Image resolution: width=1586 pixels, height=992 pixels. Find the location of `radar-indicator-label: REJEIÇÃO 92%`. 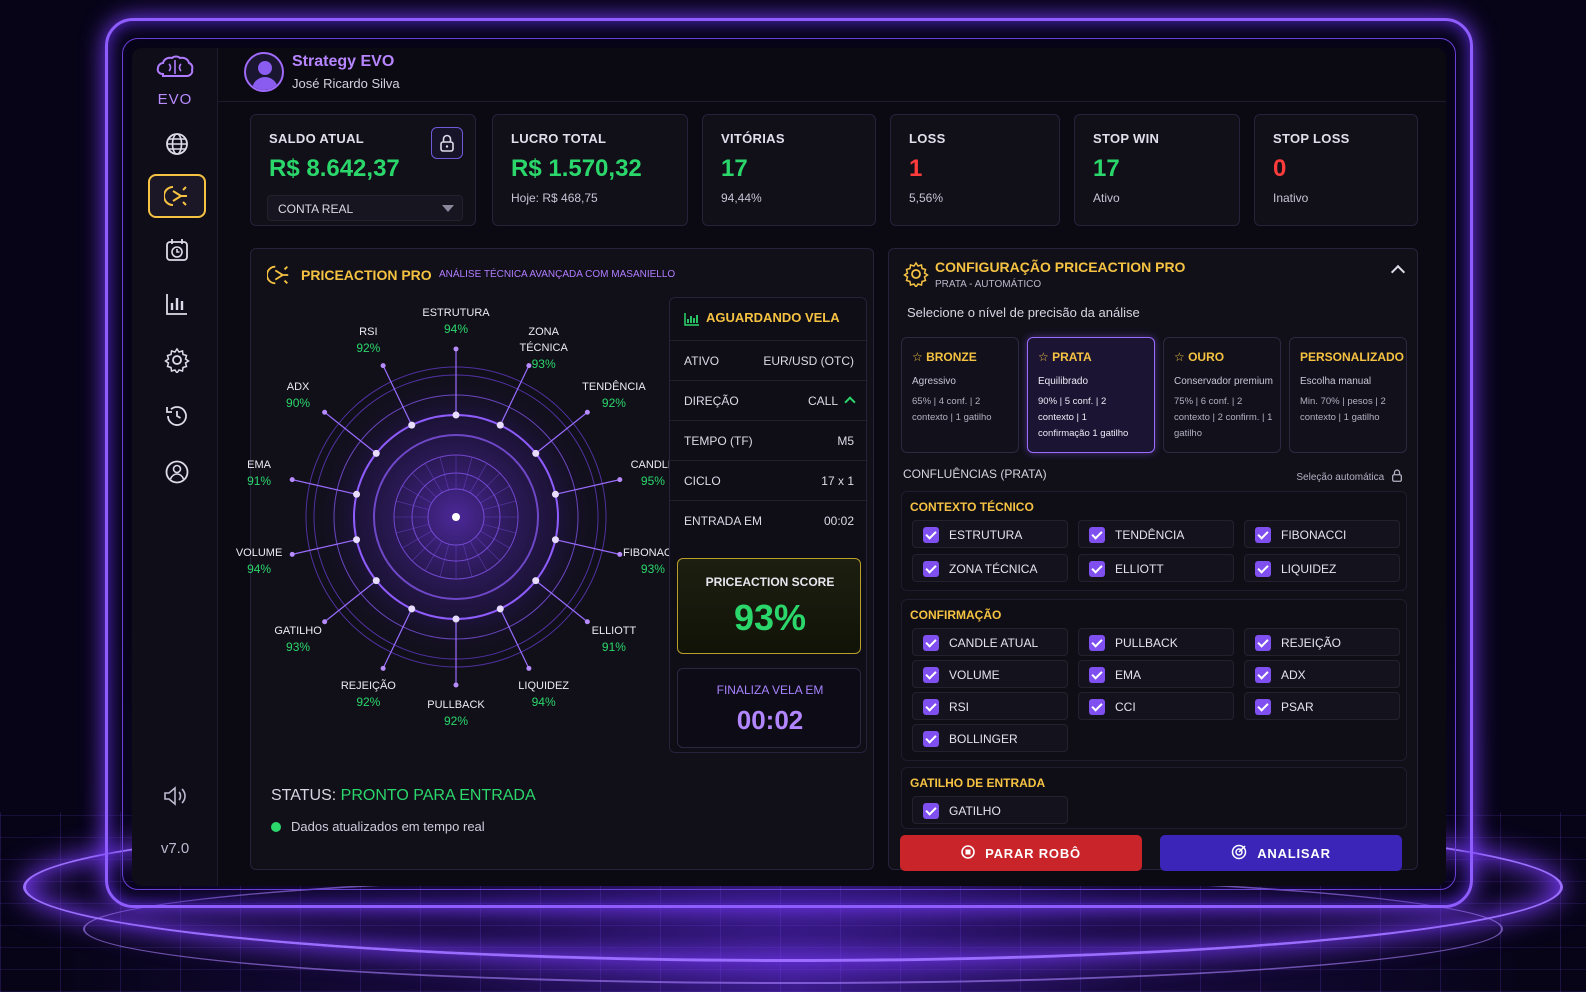

radar-indicator-label: REJEIÇÃO 92% is located at coordinates (368, 694).